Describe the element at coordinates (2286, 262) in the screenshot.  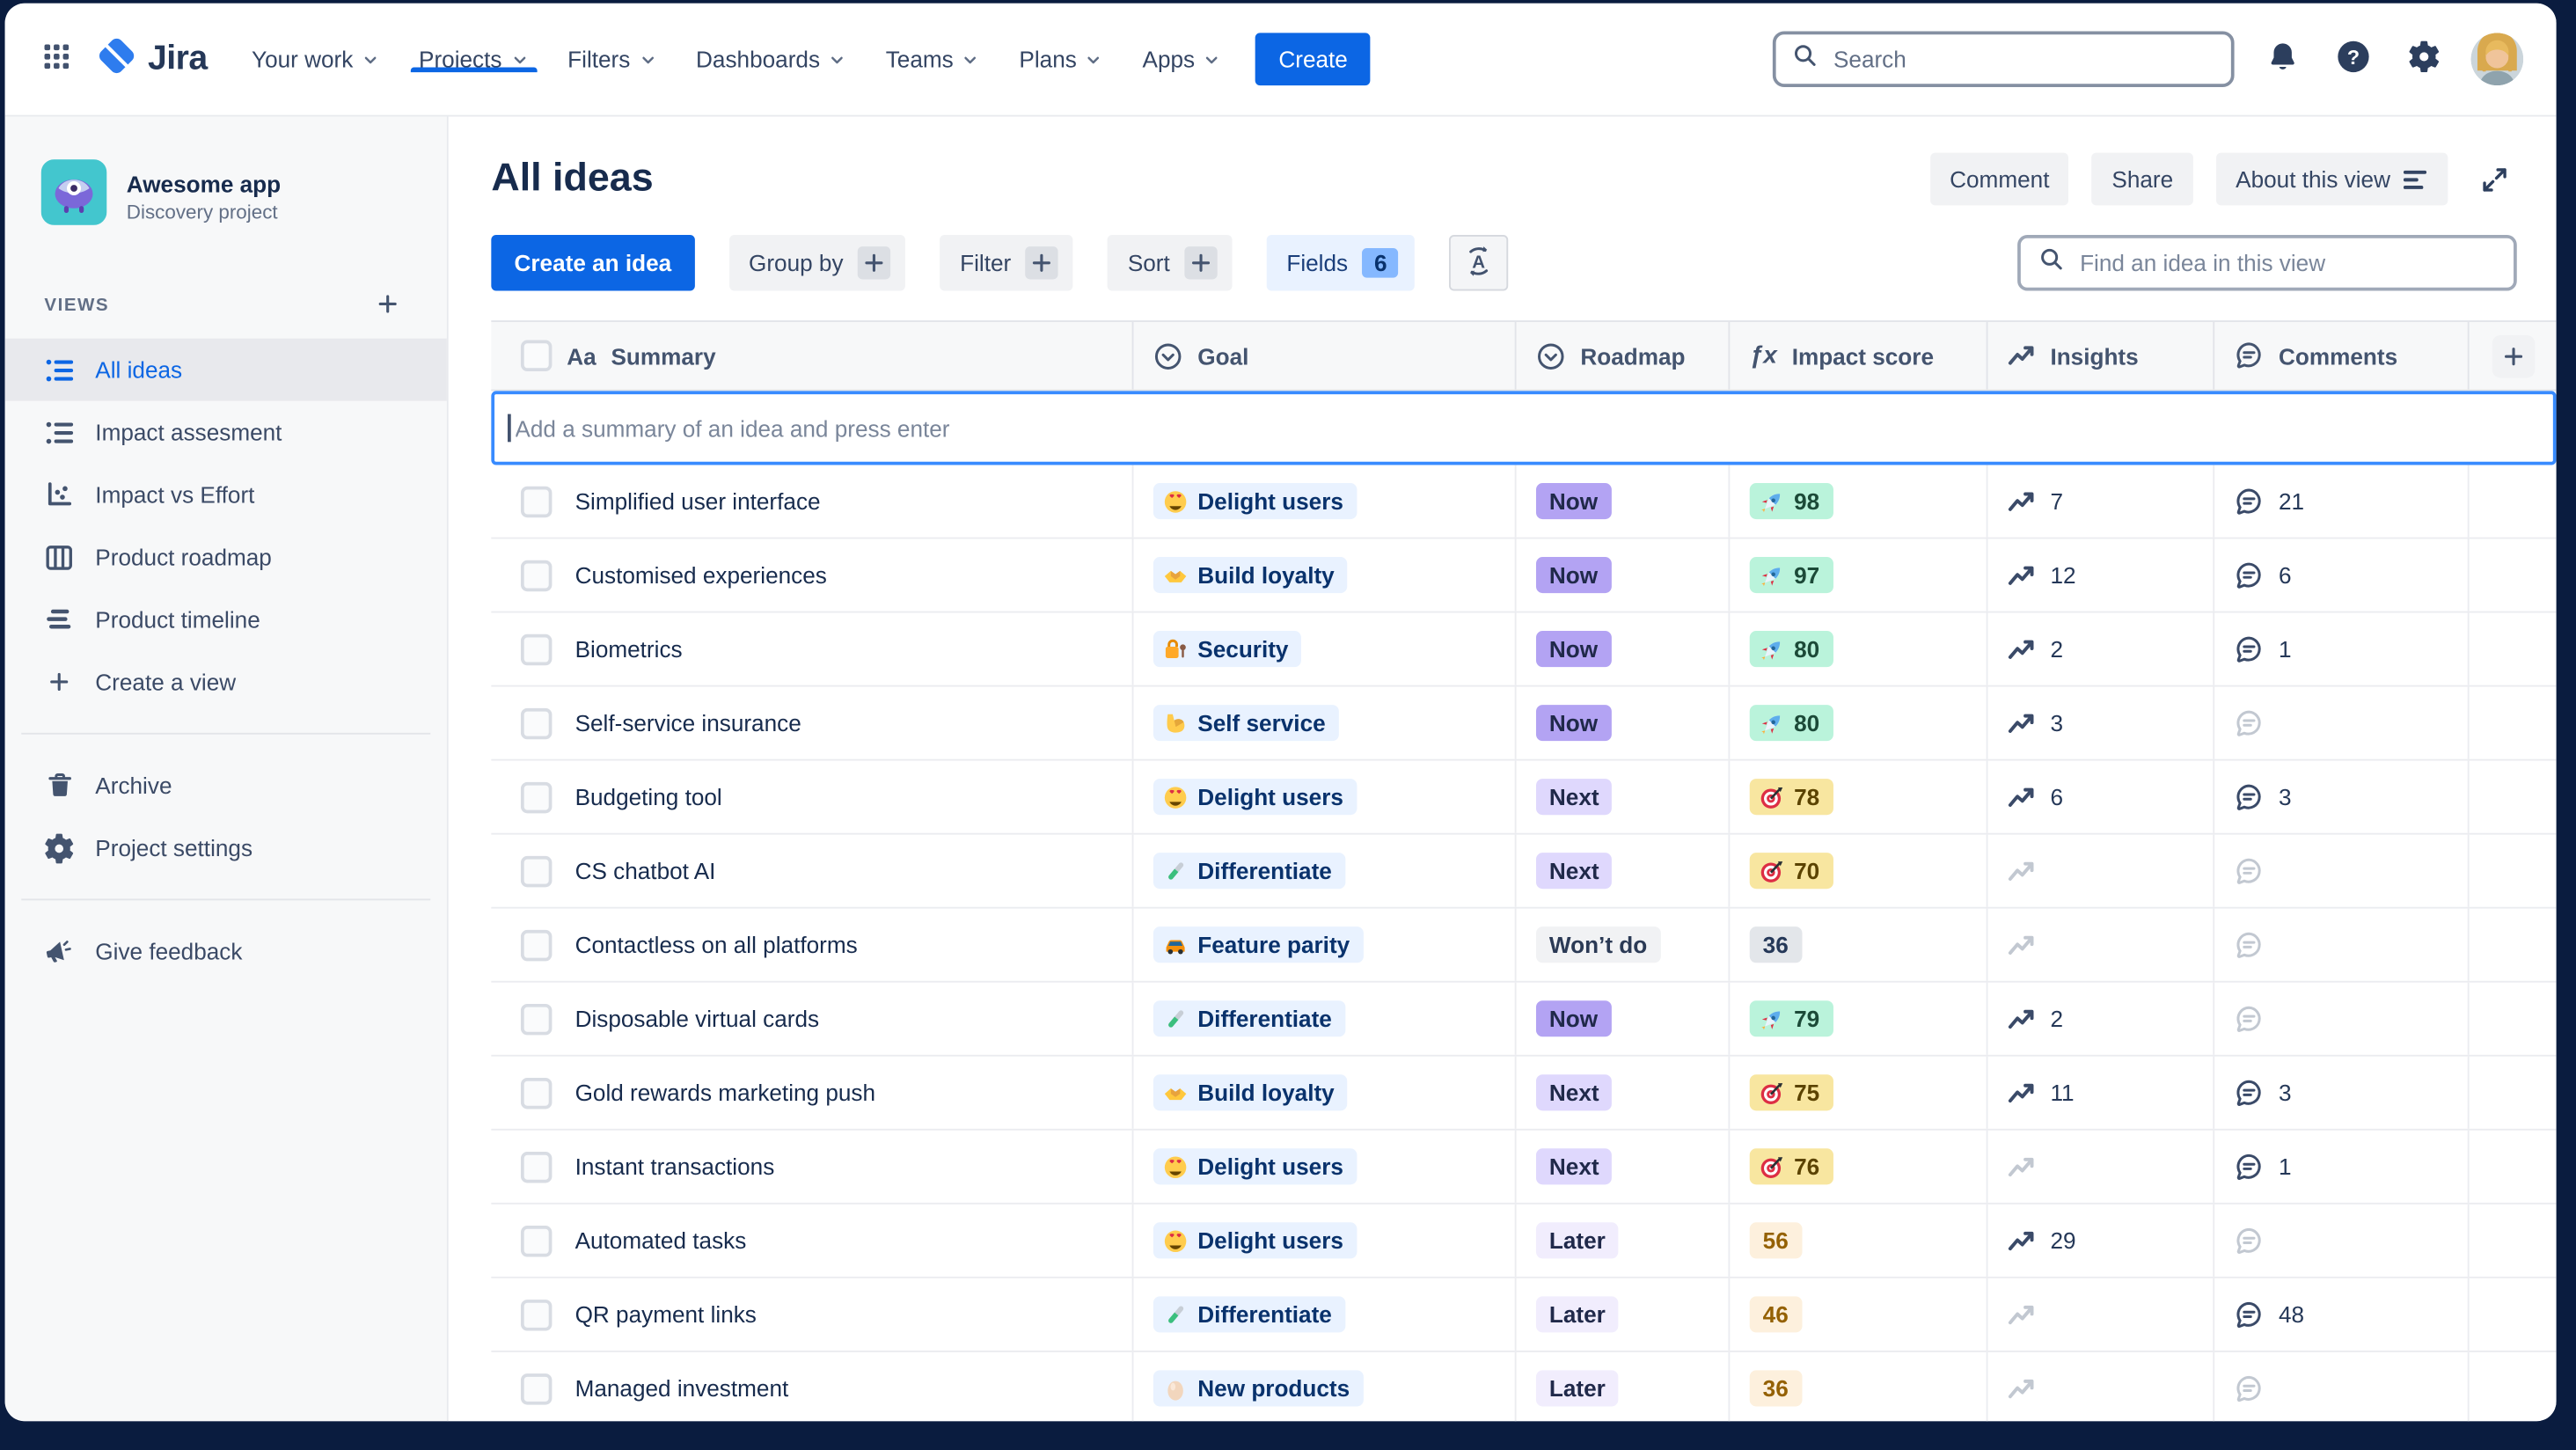
I see `find-idea-input` at that location.